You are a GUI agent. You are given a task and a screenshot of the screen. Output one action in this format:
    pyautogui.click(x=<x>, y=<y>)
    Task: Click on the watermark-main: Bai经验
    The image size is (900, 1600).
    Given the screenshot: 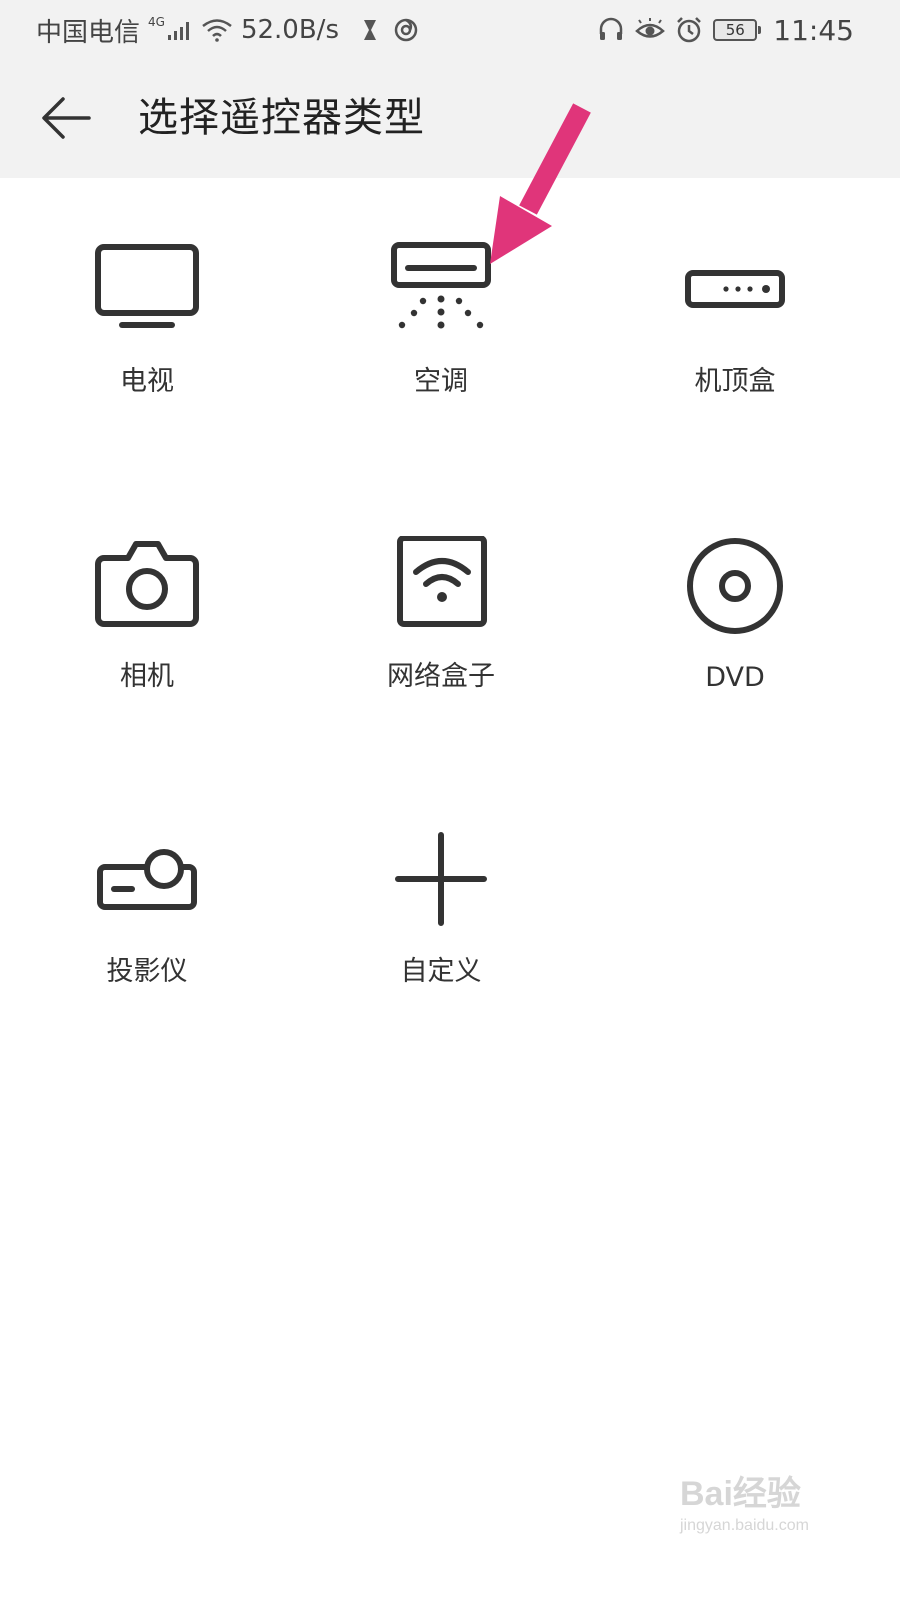 What is the action you would take?
    pyautogui.click(x=740, y=1494)
    